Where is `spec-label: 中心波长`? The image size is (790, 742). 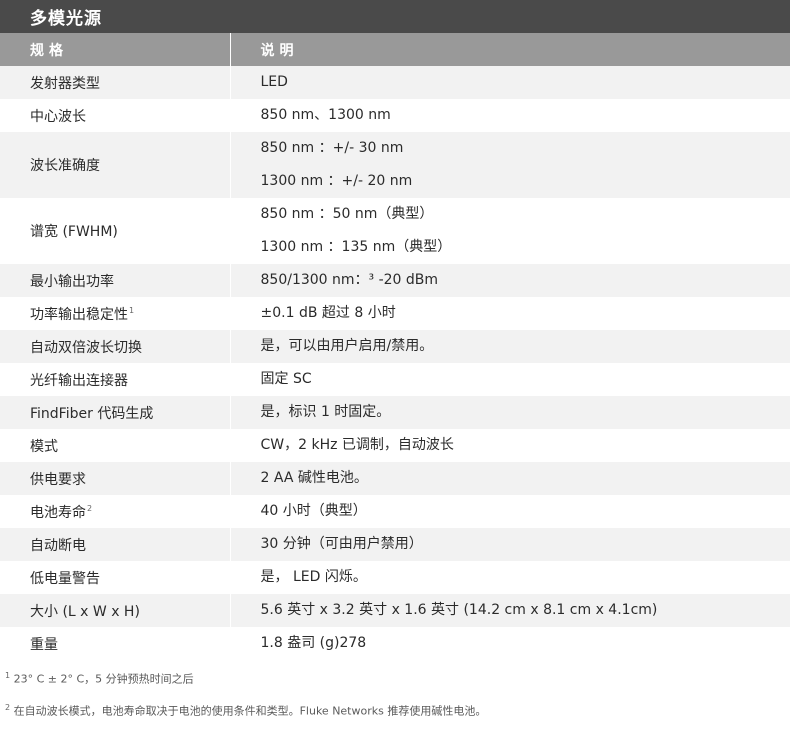 spec-label: 中心波长 is located at coordinates (58, 116).